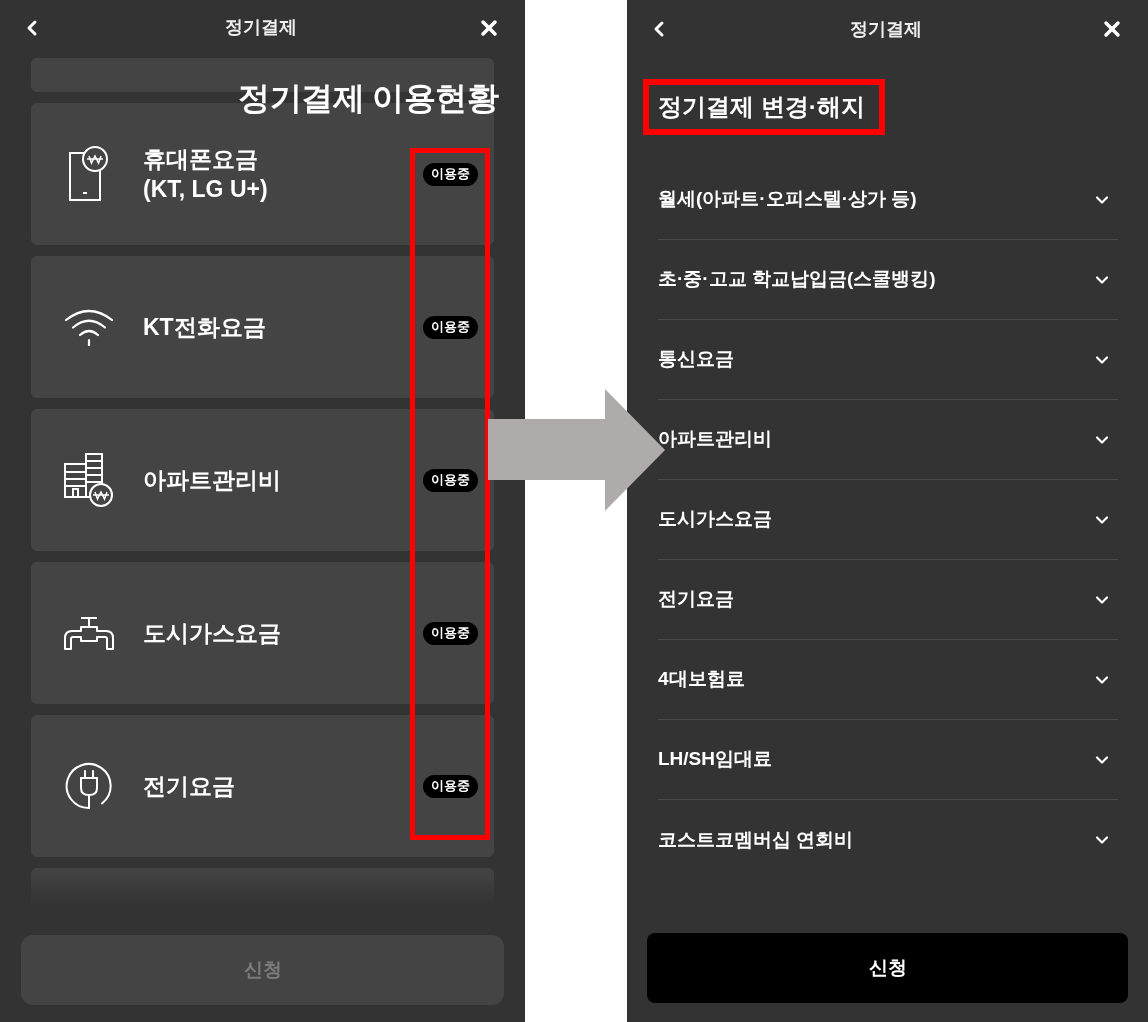  I want to click on service-card: 아파트관리비 이용중, so click(262, 480).